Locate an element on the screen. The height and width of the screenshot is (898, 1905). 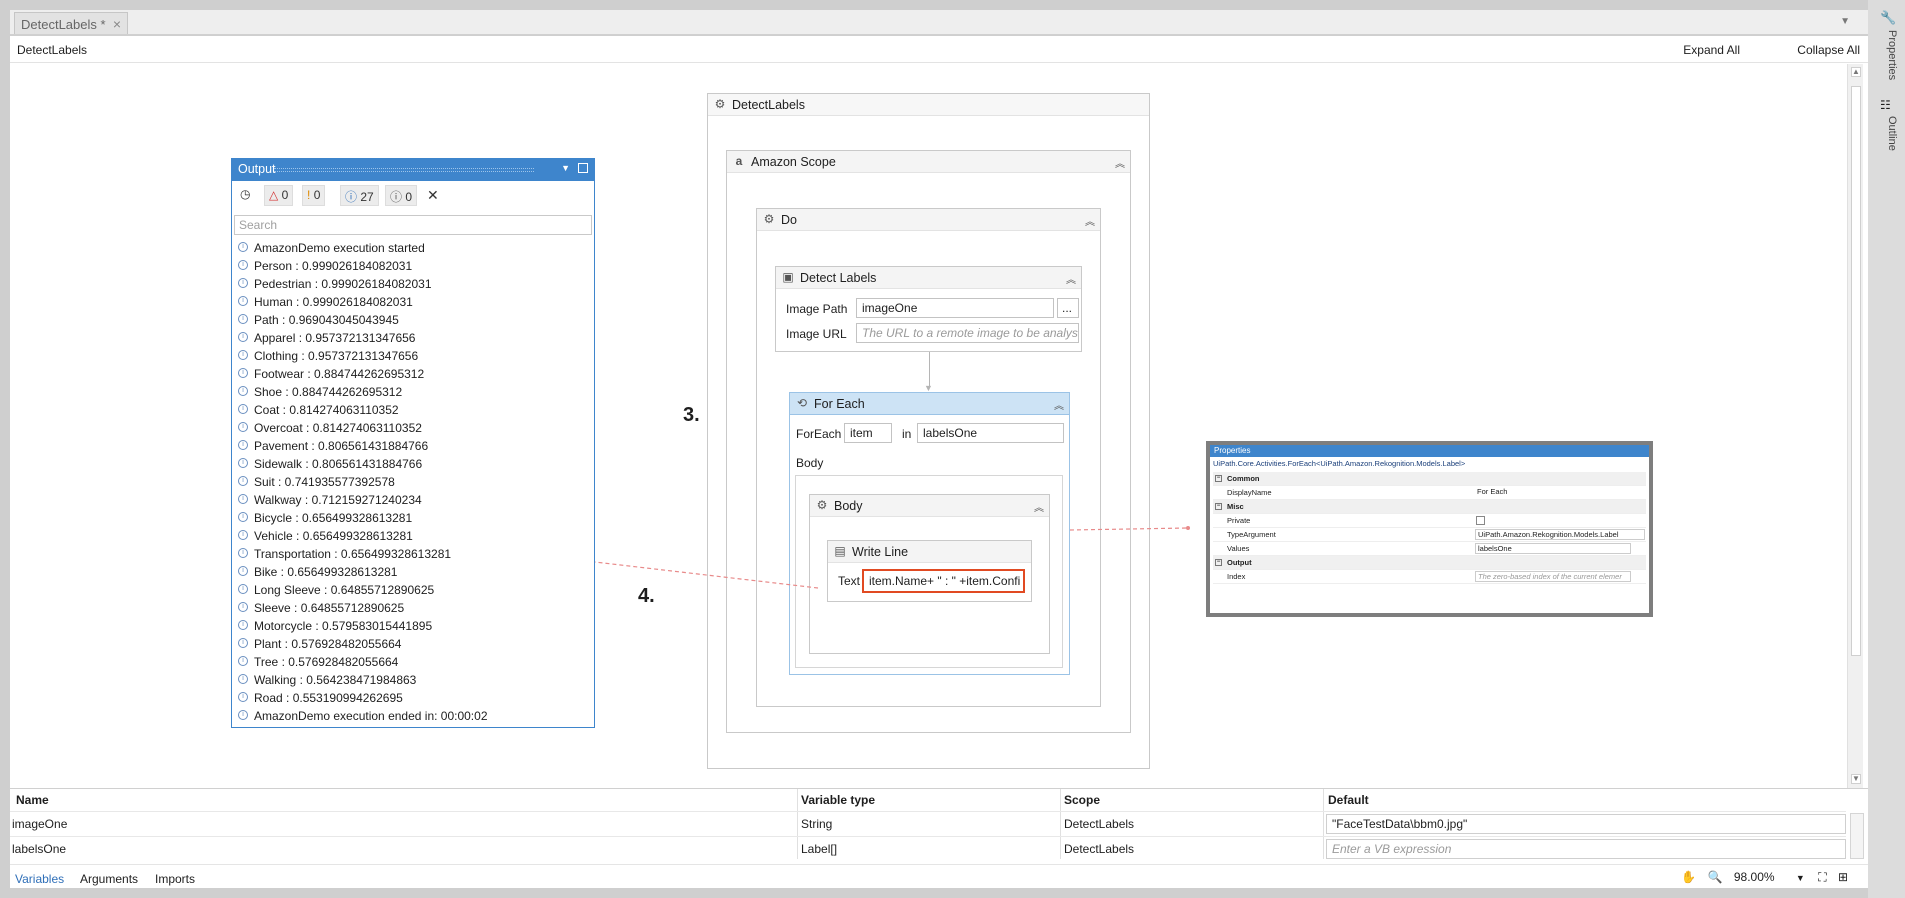
designer-vertical-scrollbar: ▲ ▼ is located at coordinates (1855, 426).